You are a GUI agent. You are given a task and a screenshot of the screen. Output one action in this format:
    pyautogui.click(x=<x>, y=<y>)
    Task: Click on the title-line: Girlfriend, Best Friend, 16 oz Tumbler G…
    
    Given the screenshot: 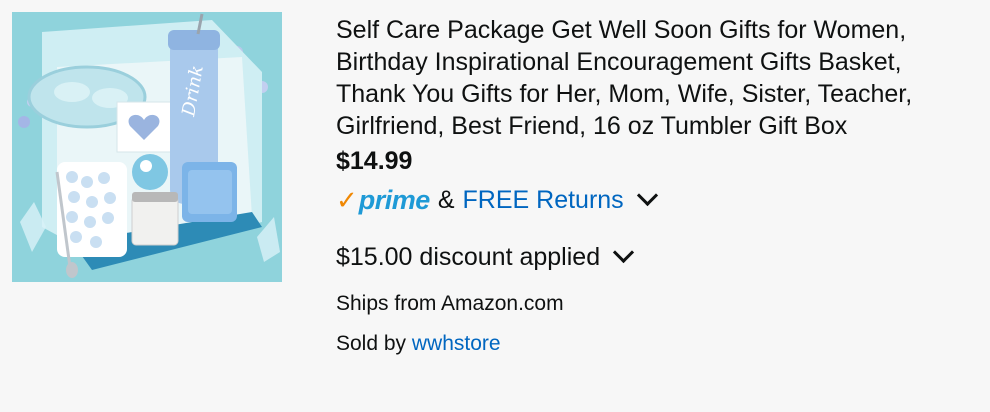 What is the action you would take?
    pyautogui.click(x=592, y=126)
    